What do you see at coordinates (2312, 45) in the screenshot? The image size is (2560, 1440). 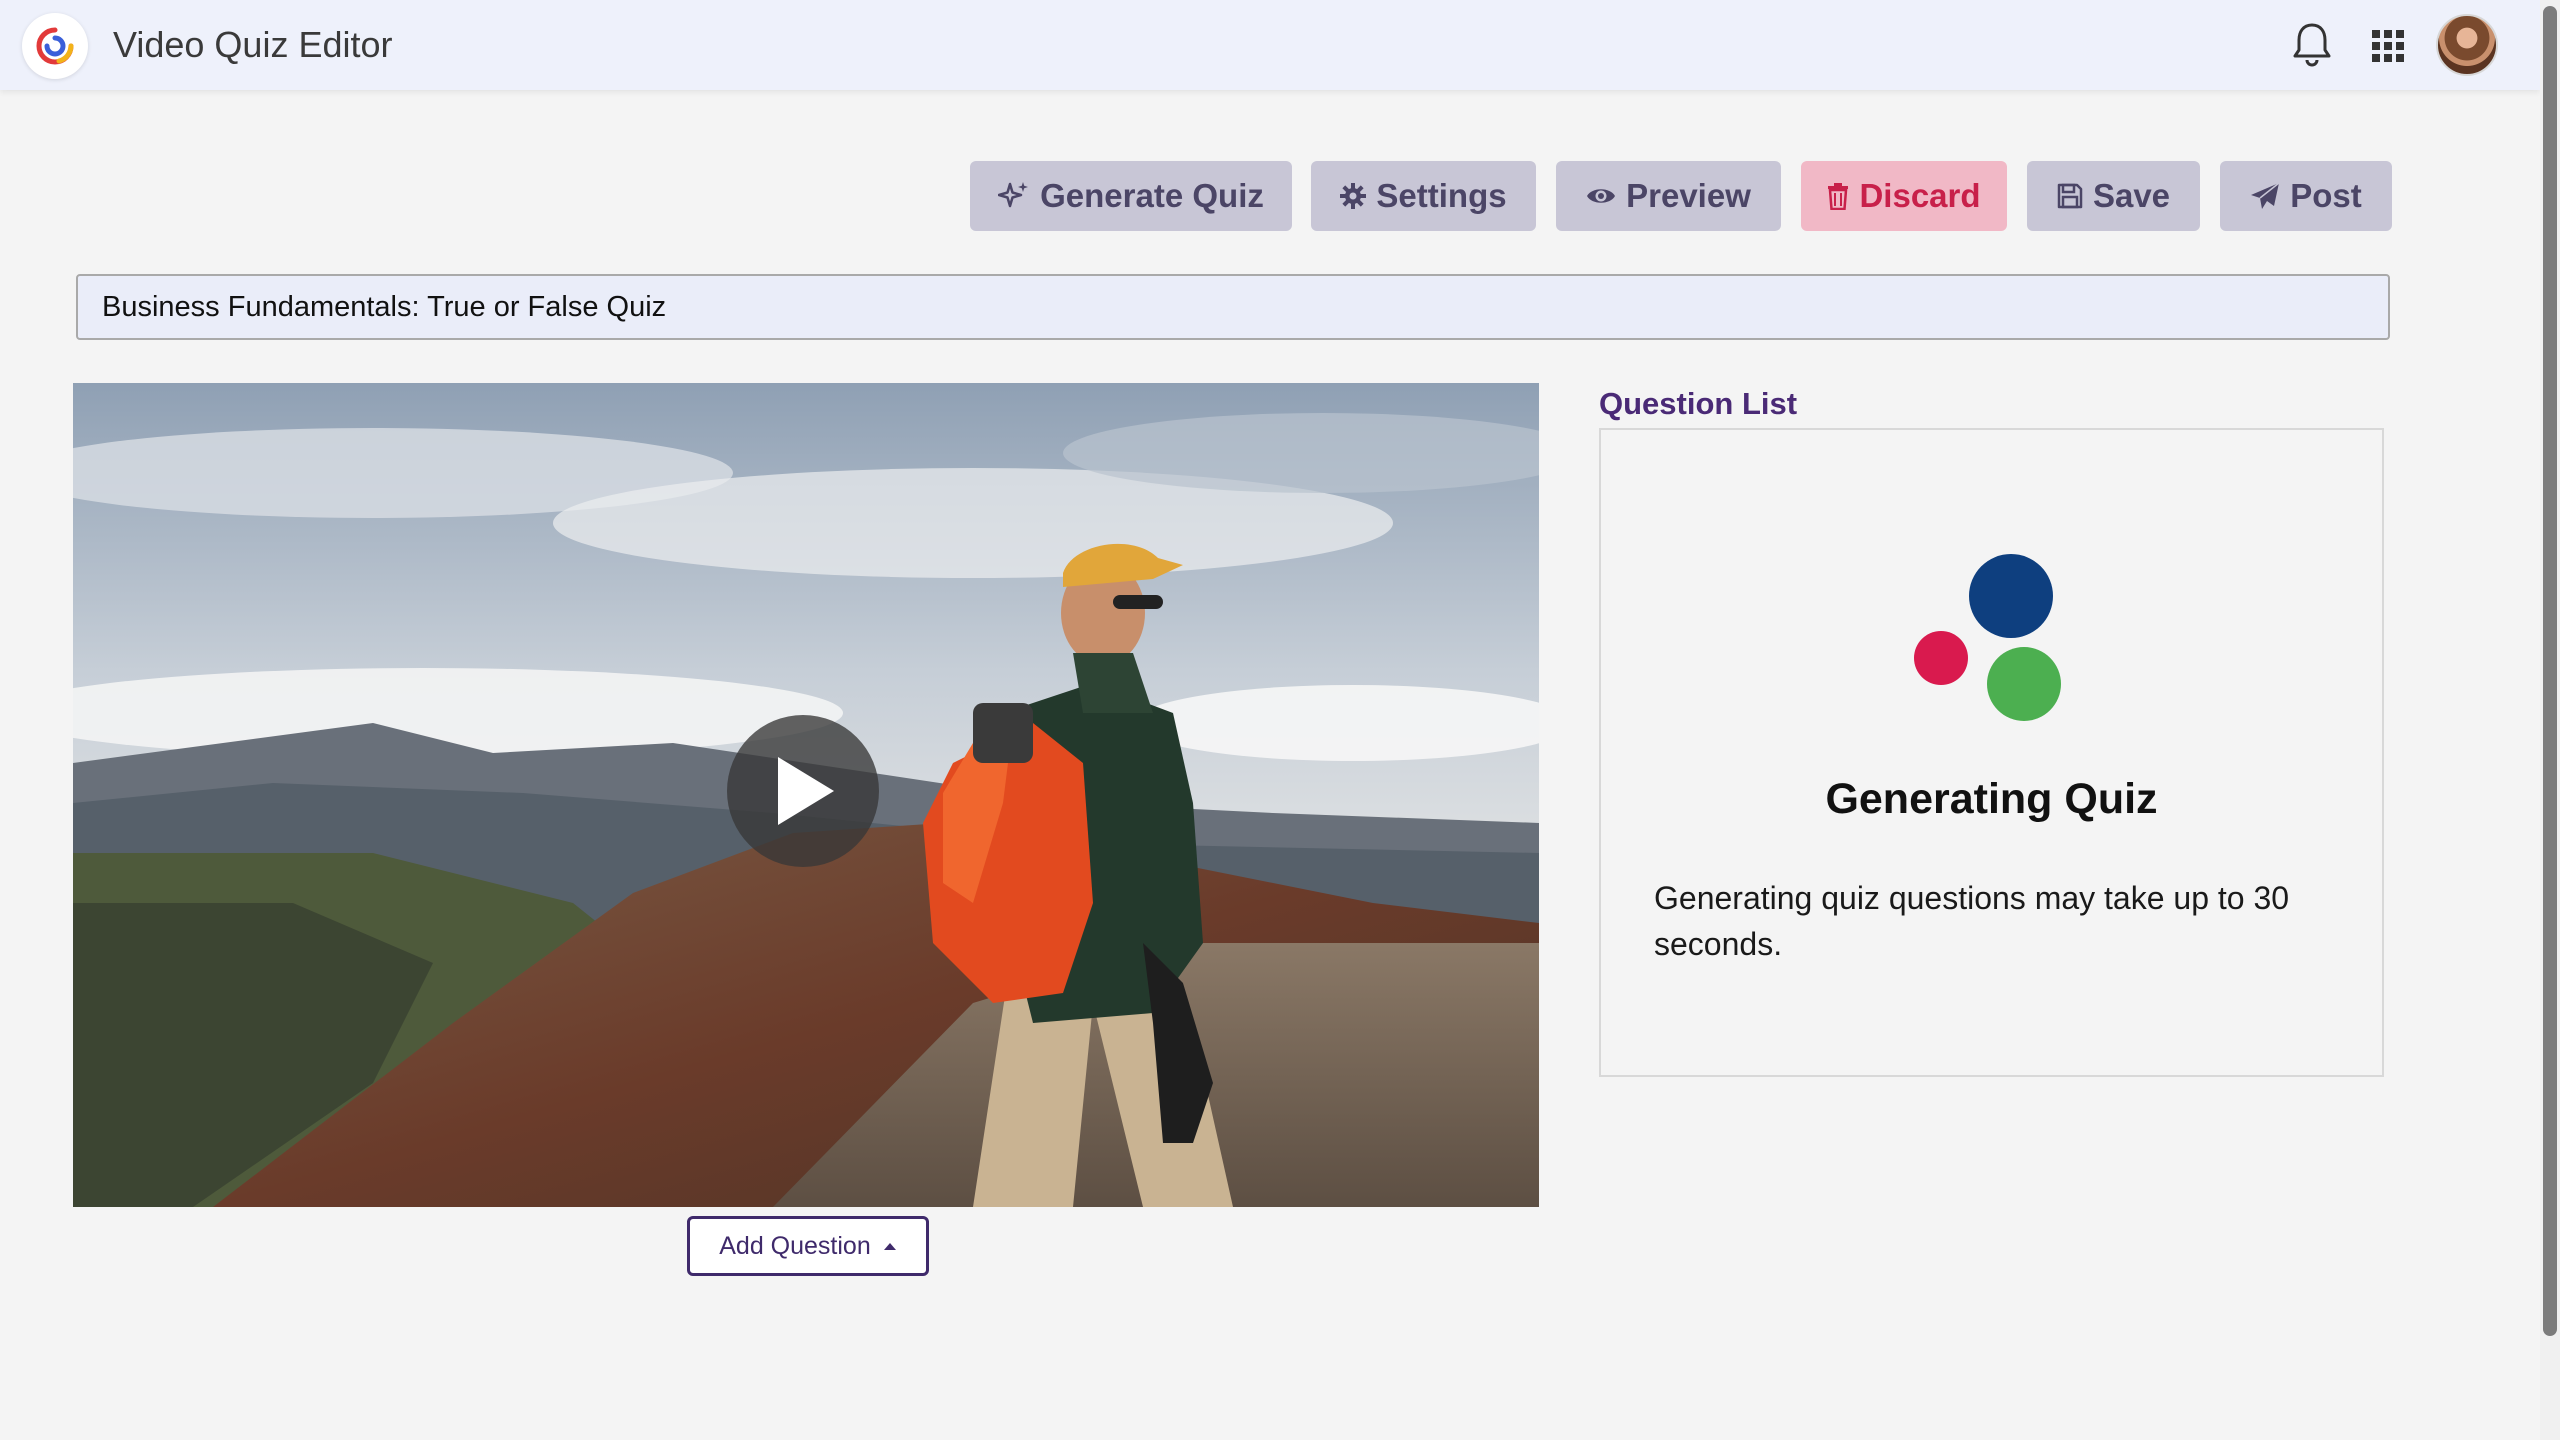 I see `bell-icon` at bounding box center [2312, 45].